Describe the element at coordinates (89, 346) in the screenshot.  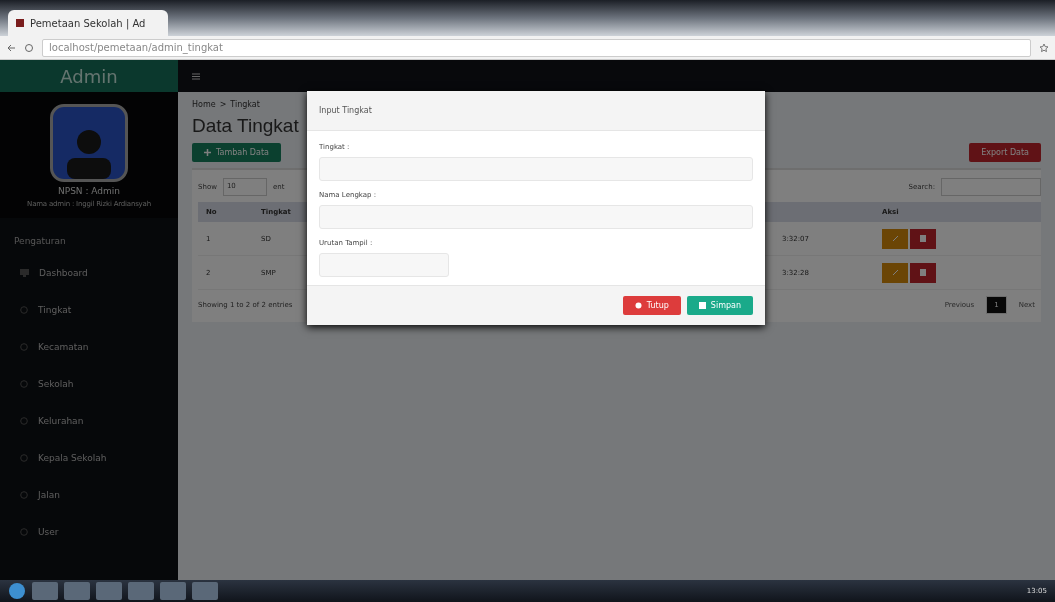
I see `sidebar-item: Kecamatan` at that location.